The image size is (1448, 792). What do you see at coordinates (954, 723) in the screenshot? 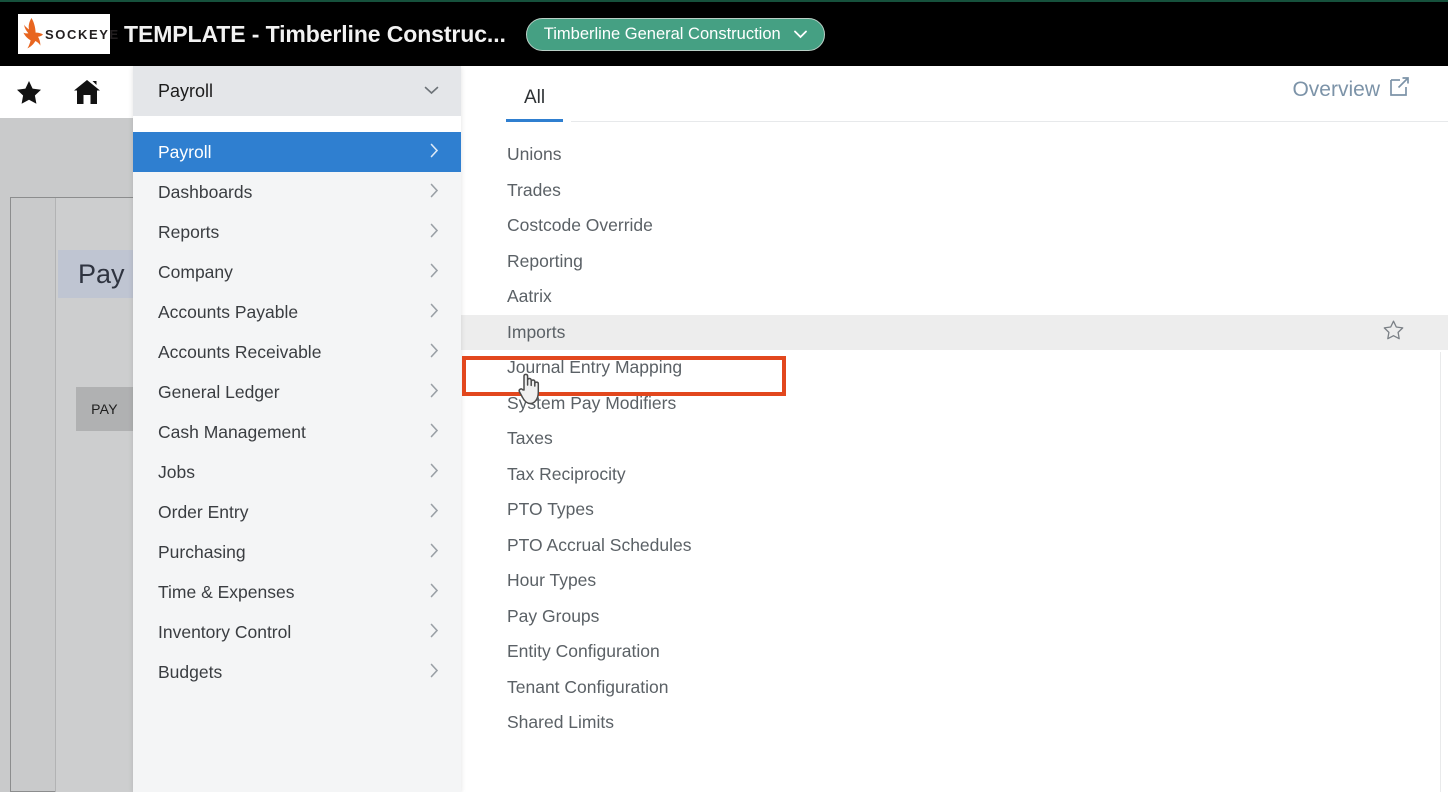
I see `menu-item-shared-limits: Shared Limits` at bounding box center [954, 723].